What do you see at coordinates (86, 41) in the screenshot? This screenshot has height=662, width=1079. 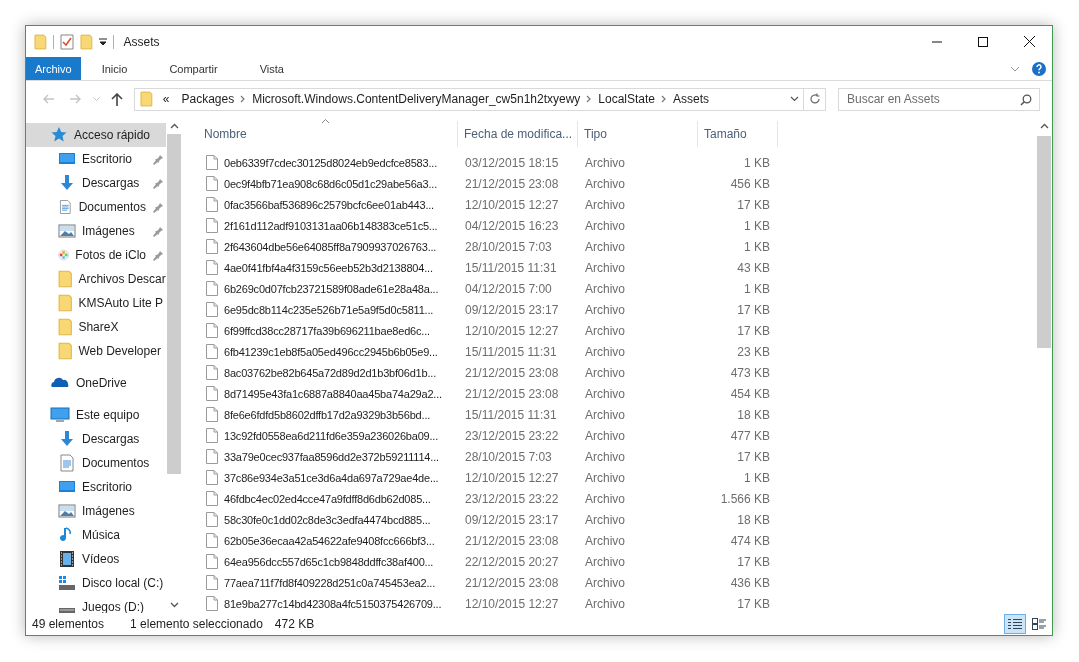 I see `new-folder-button` at bounding box center [86, 41].